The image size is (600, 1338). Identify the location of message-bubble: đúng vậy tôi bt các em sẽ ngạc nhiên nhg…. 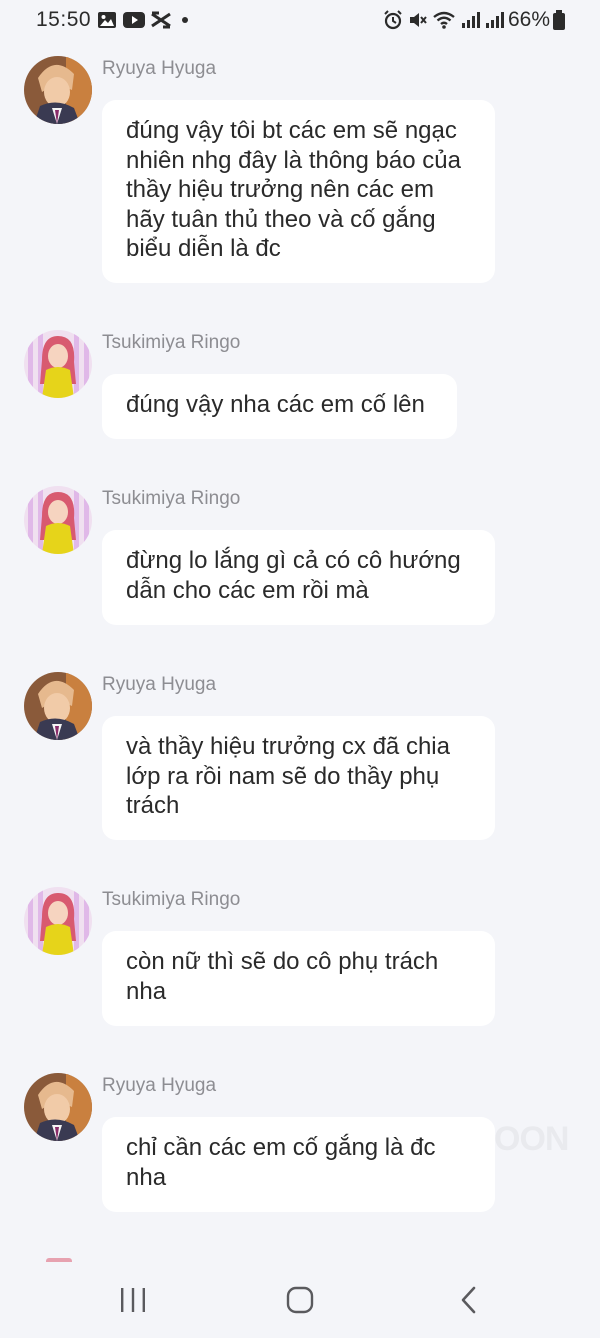
(298, 191).